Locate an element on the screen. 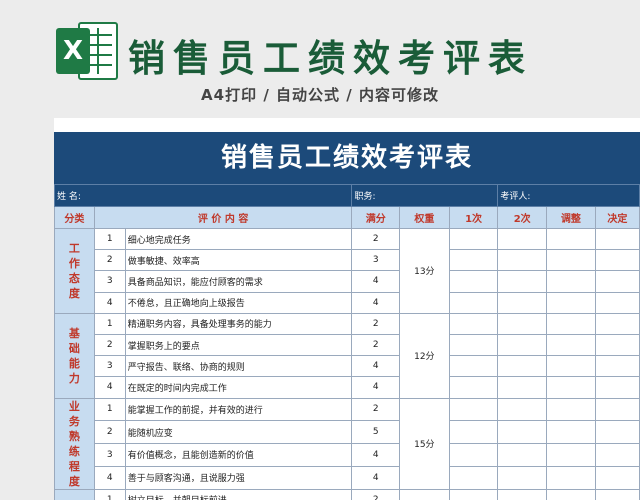  header-weight: 权重 is located at coordinates (424, 217).